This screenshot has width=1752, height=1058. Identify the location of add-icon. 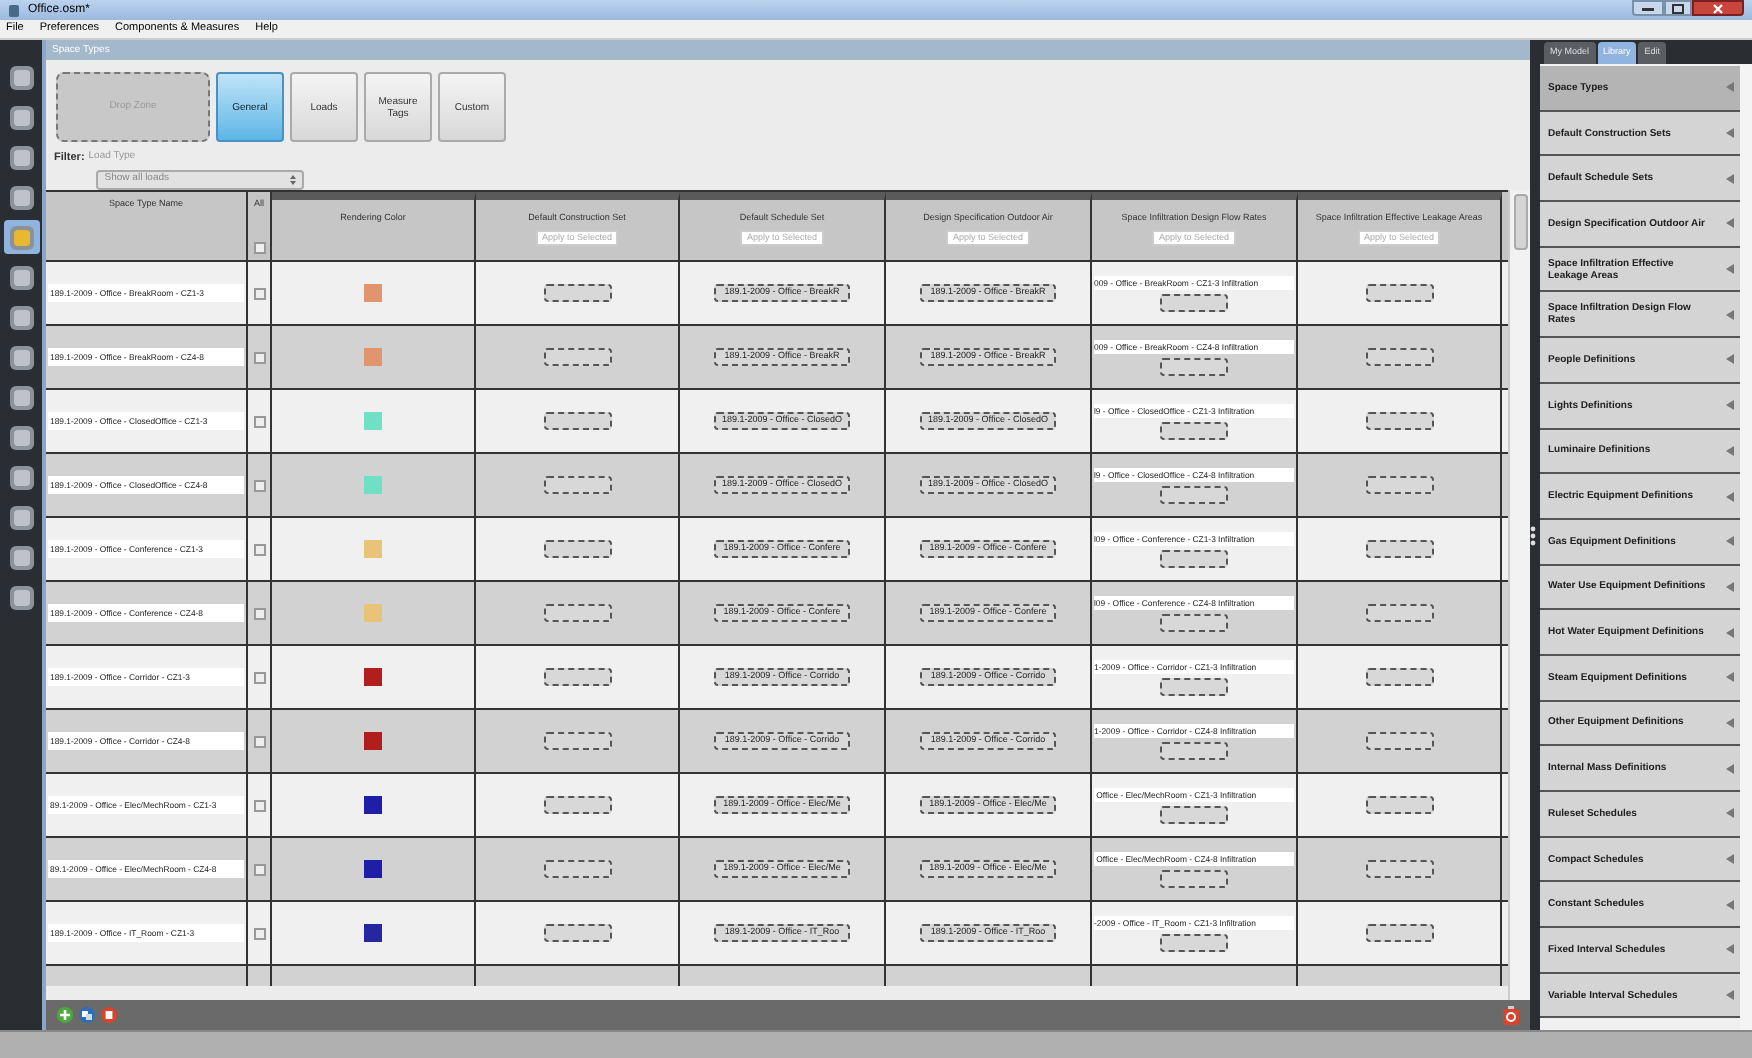
(65, 1015).